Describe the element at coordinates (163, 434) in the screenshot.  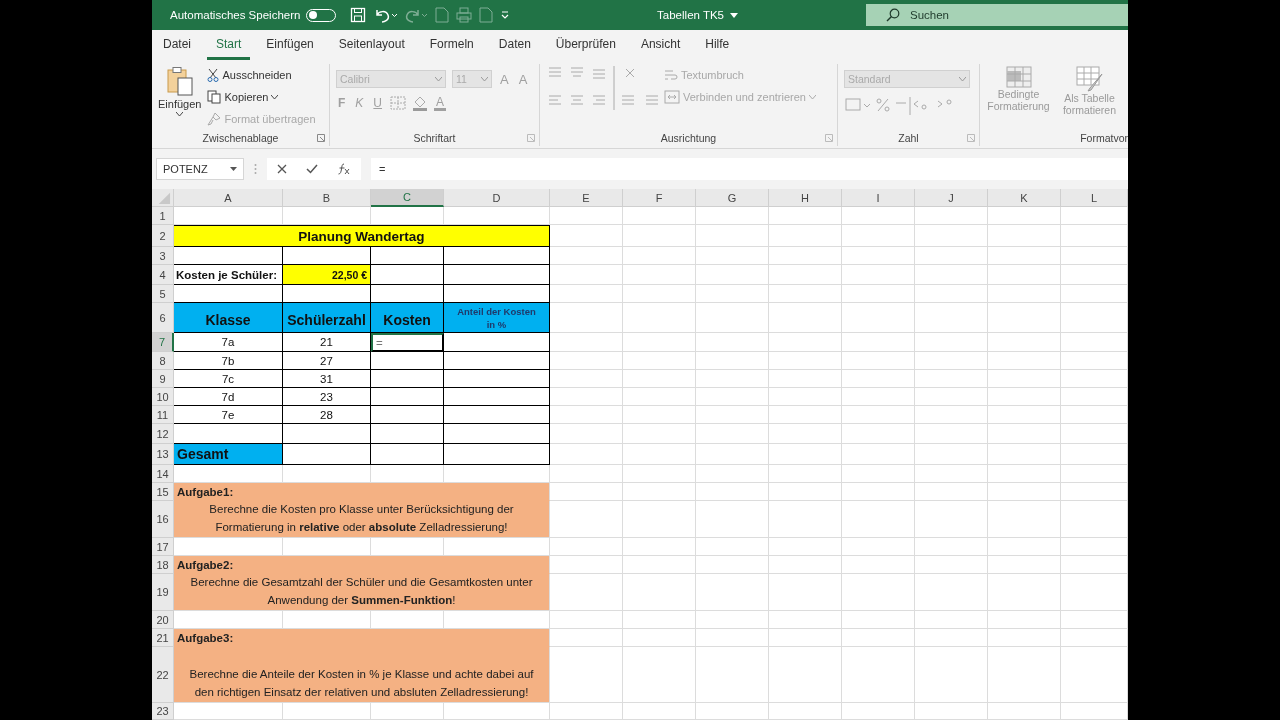
I see `row-header: 12` at that location.